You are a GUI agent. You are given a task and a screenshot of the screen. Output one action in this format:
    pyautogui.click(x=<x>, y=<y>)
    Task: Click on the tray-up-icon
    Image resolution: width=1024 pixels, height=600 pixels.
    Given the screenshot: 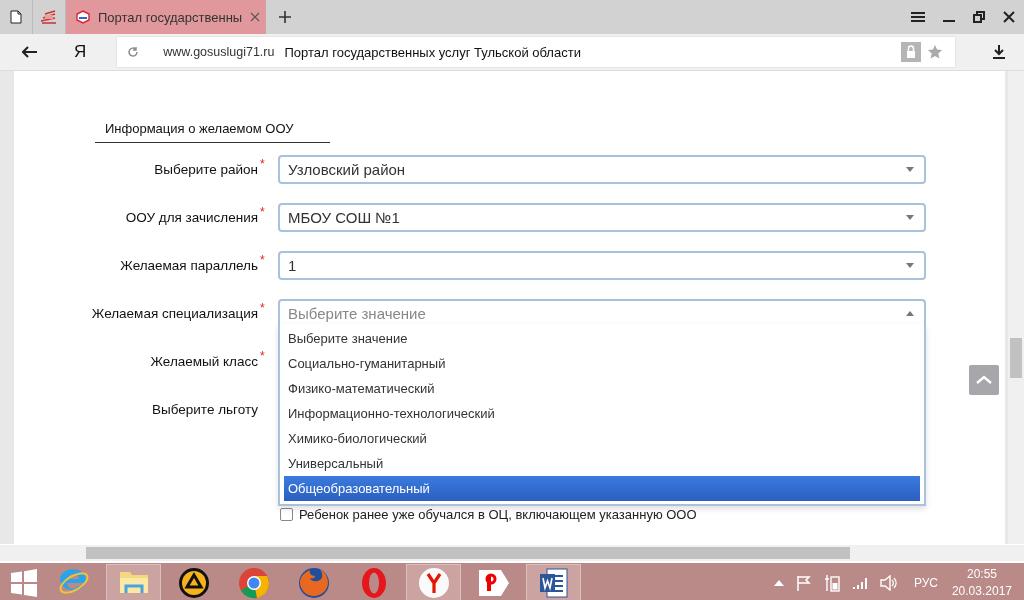 What is the action you would take?
    pyautogui.click(x=778, y=583)
    